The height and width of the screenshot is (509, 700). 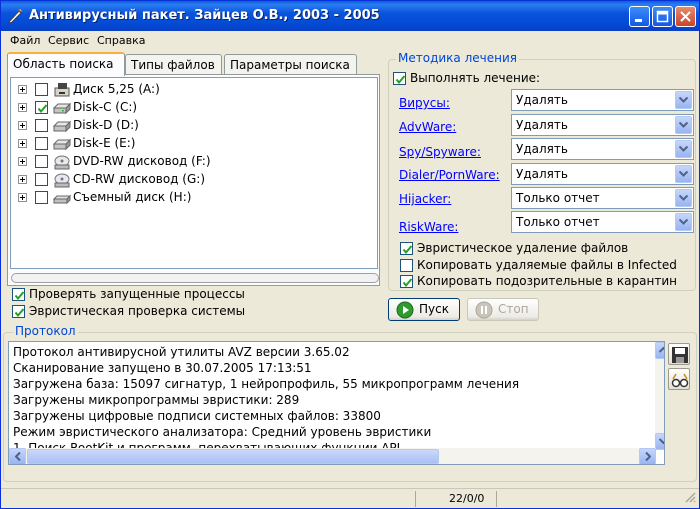 What do you see at coordinates (440, 152) in the screenshot?
I see `spyware-link: Spy/Spyware:` at bounding box center [440, 152].